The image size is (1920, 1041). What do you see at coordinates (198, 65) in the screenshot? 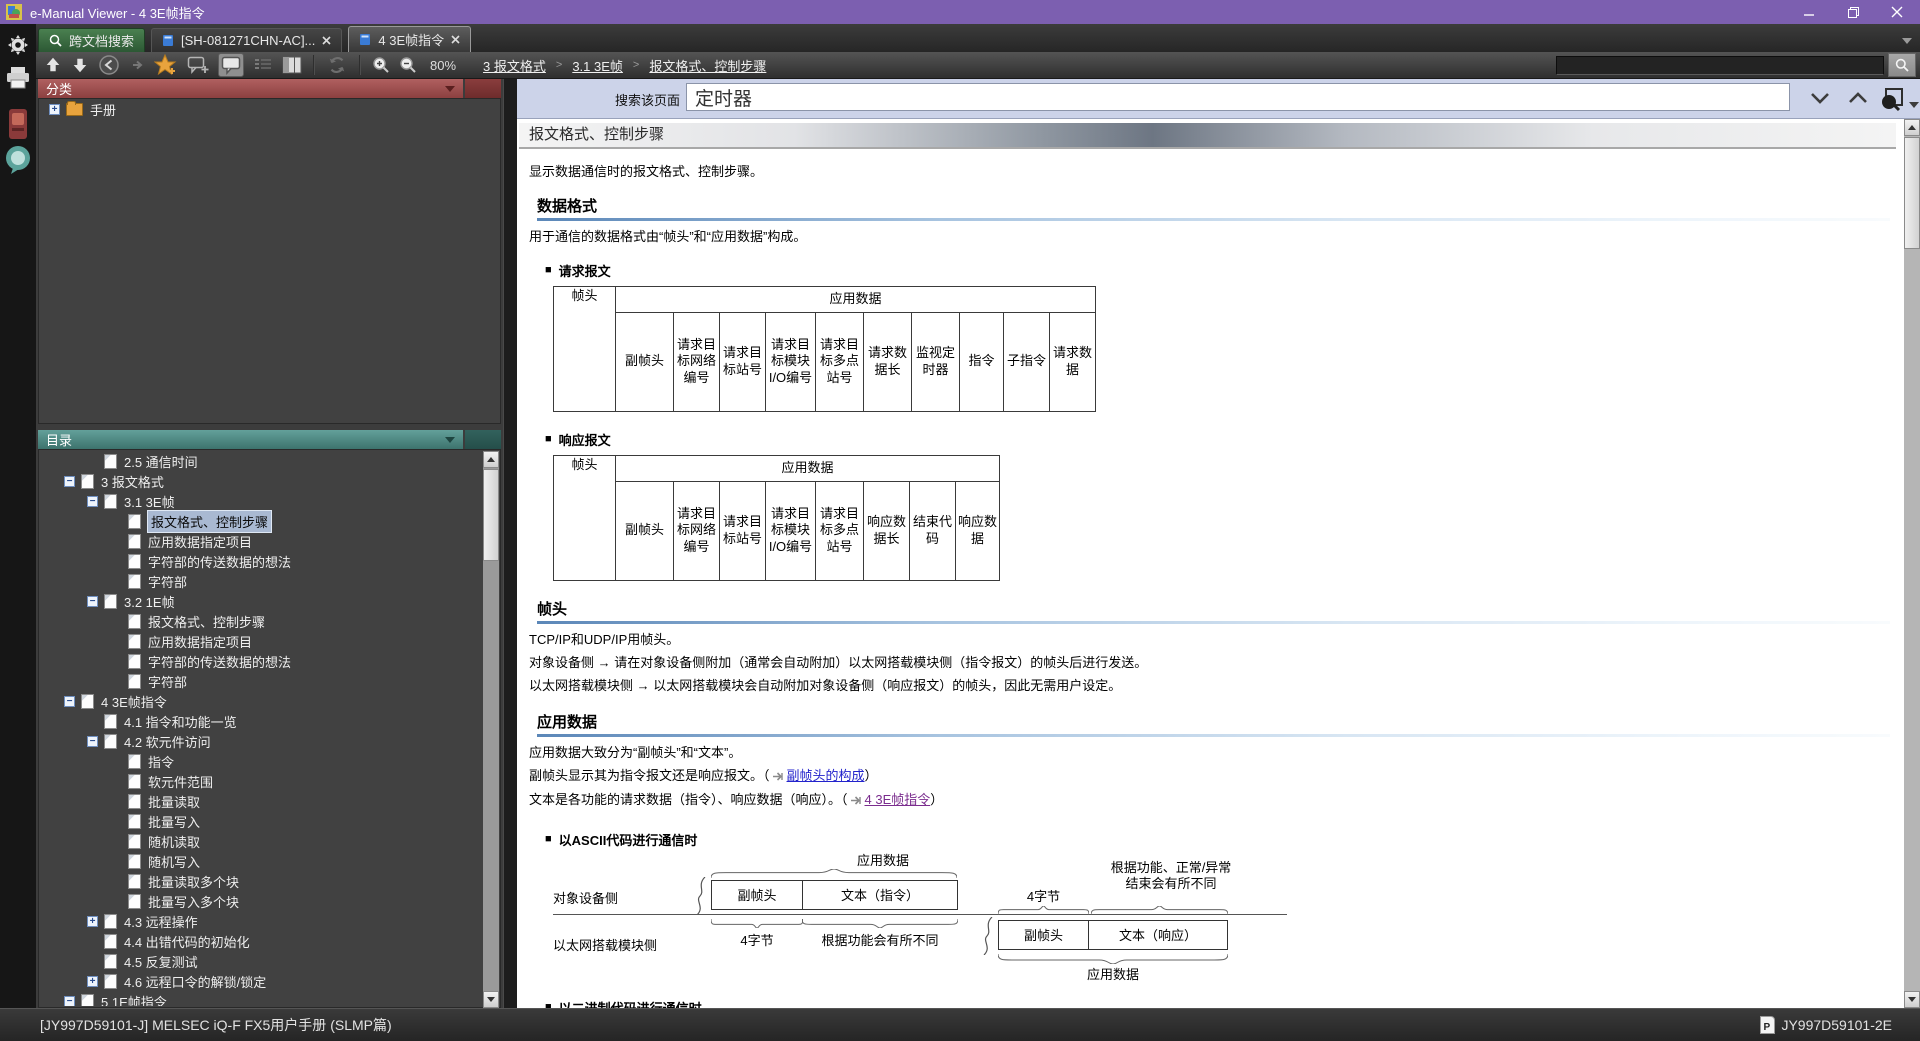
I see `add-note-icon` at bounding box center [198, 65].